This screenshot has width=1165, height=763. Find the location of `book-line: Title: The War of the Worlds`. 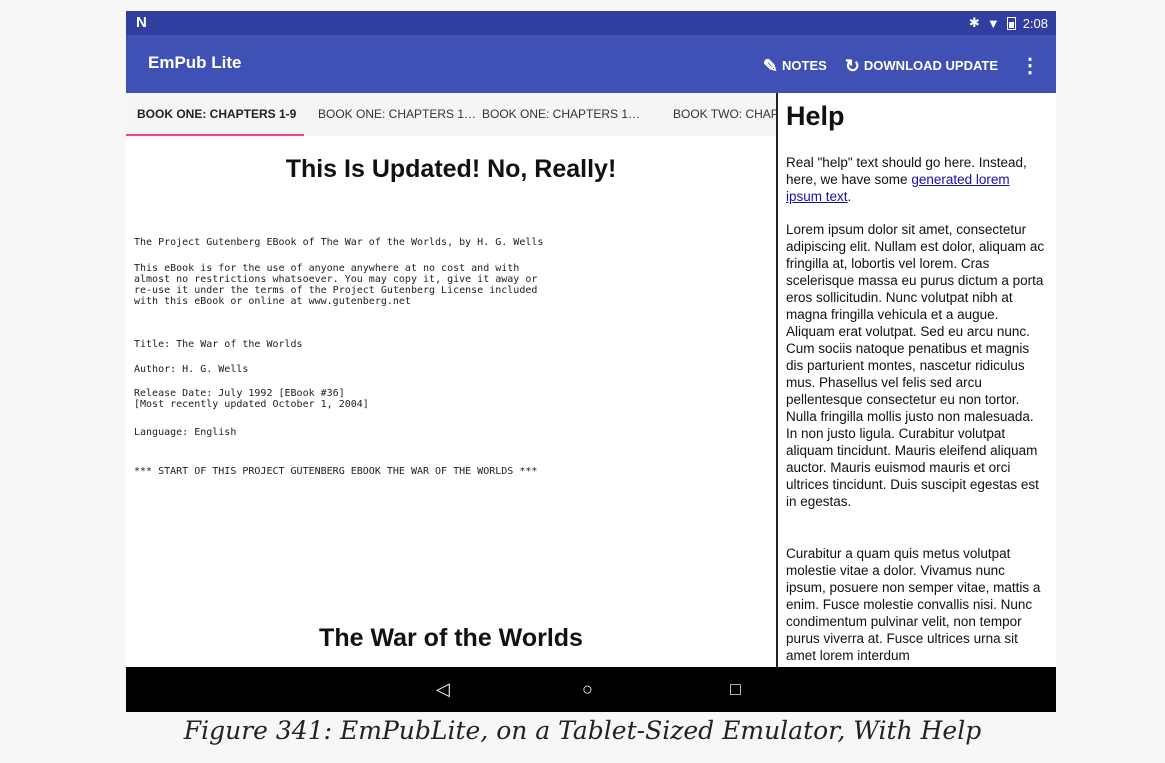

book-line: Title: The War of the Worlds is located at coordinates (218, 344).